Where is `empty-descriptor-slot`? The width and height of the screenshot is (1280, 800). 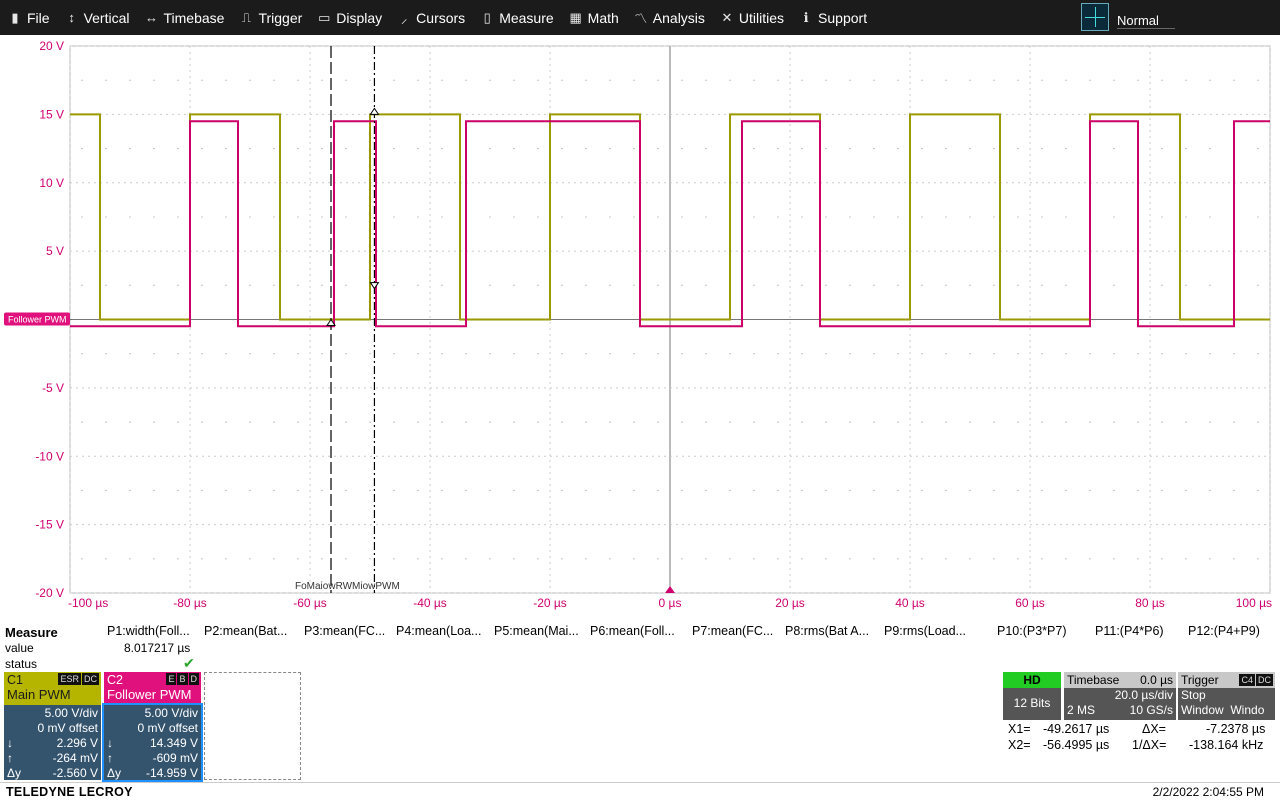
empty-descriptor-slot is located at coordinates (252, 726).